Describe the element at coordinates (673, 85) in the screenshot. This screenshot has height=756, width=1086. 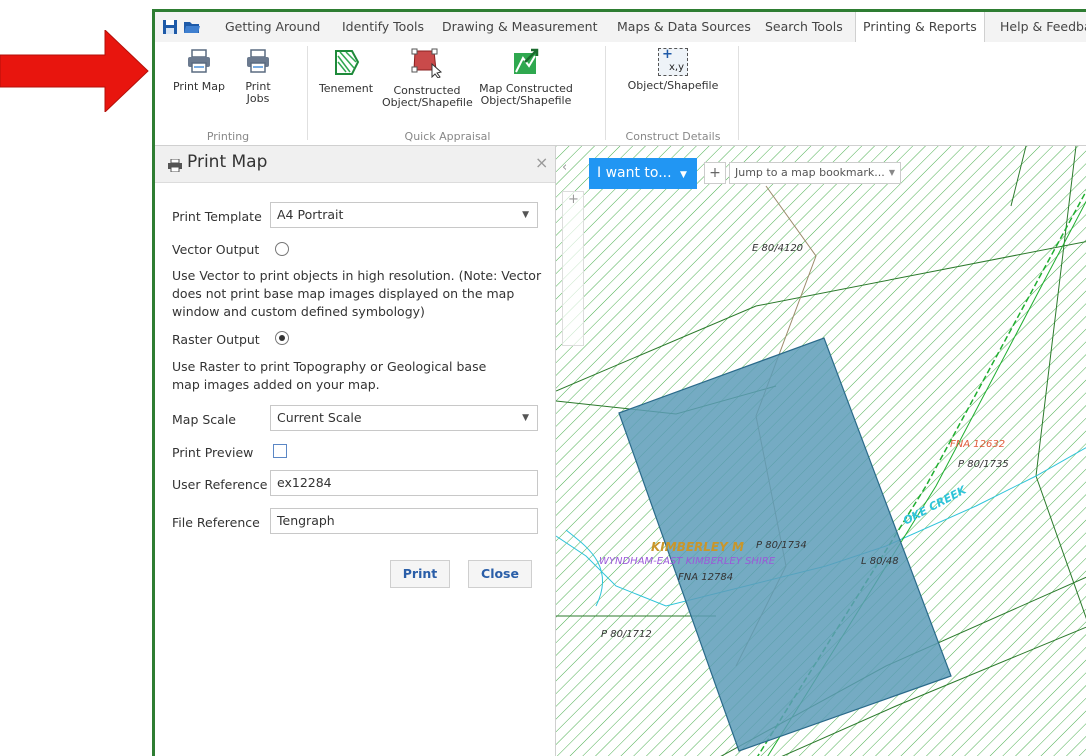
I see `object-shapefile-label: Object/Shapefile` at that location.